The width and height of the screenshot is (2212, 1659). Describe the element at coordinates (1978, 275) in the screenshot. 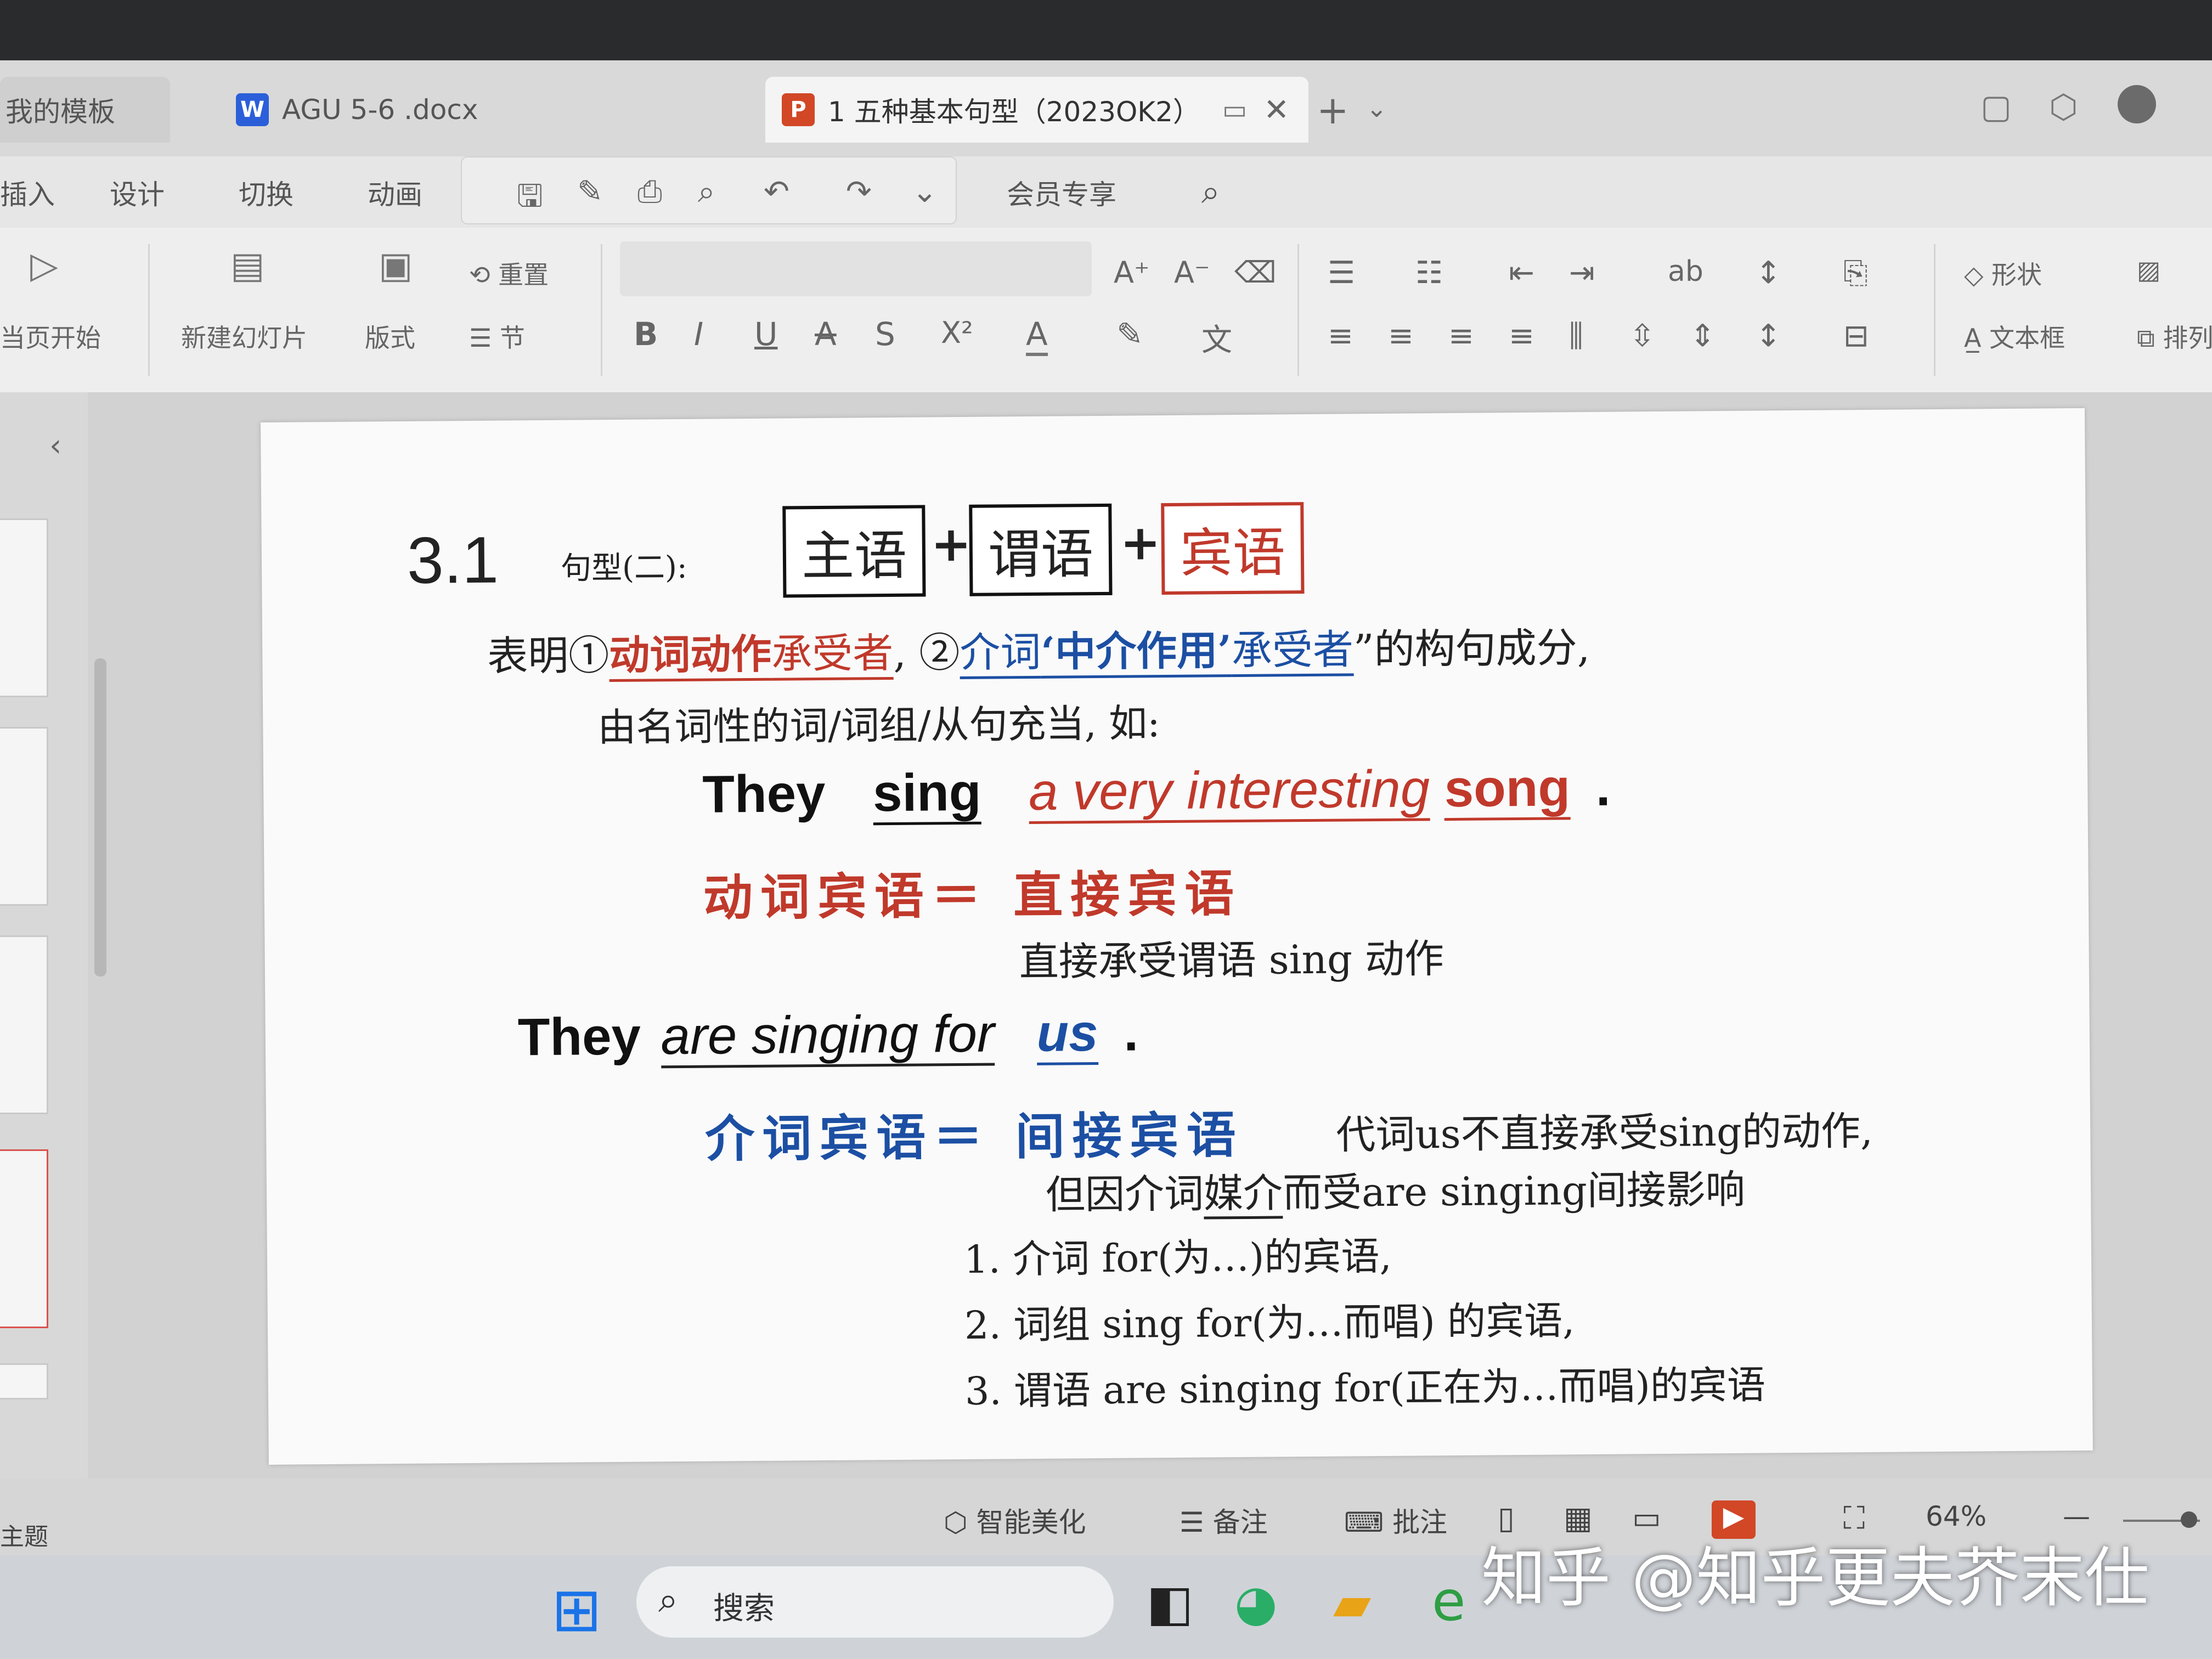

I see `shape-icon: ◇` at that location.